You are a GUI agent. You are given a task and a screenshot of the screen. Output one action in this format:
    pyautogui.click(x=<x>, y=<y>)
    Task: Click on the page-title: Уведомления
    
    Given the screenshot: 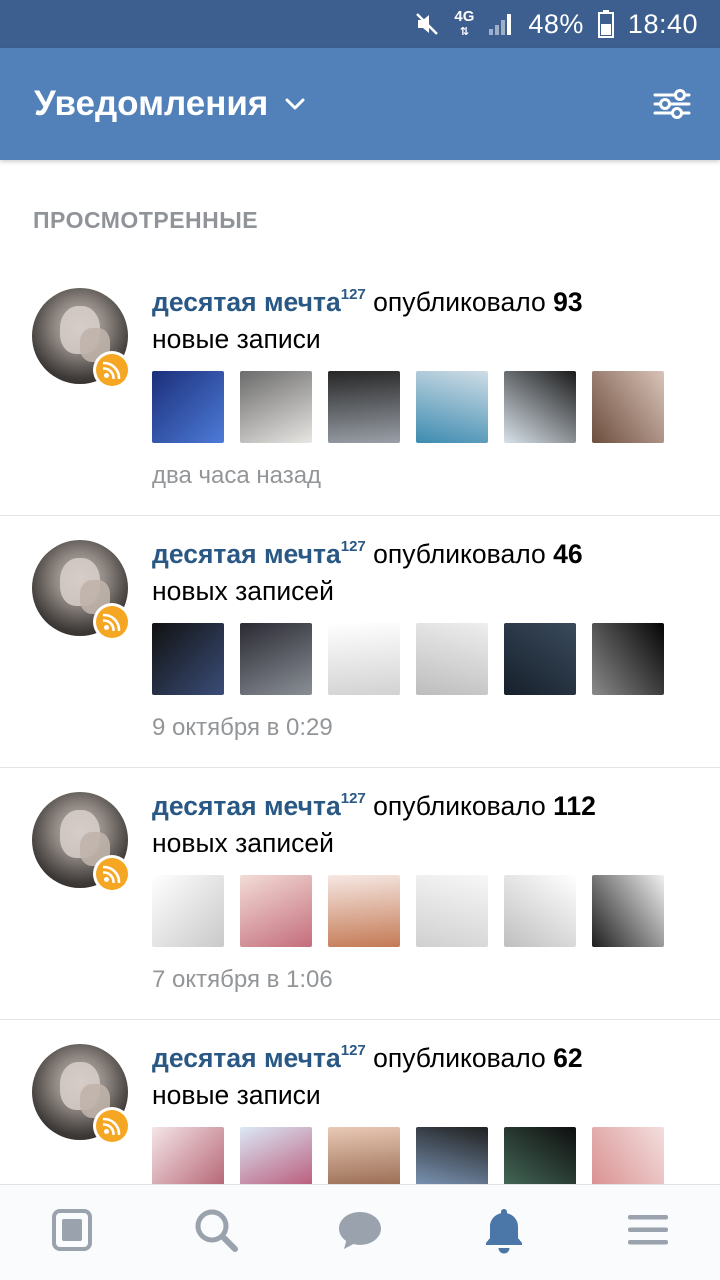 What is the action you would take?
    pyautogui.click(x=151, y=104)
    